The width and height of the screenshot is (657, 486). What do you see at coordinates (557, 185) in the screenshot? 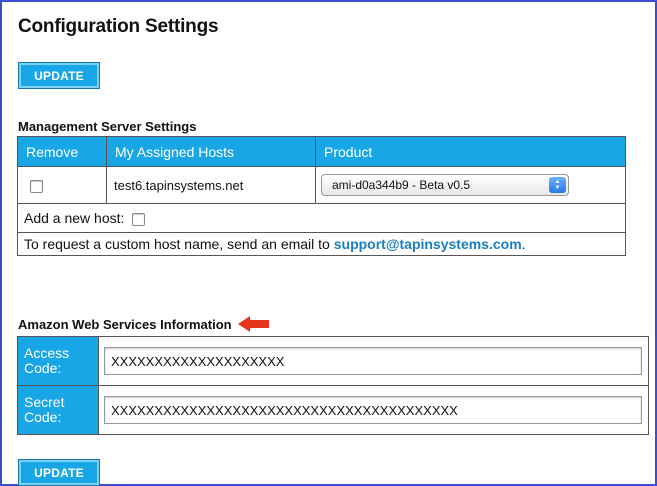
I see `up-down-chevron-icon: ▲ ▼` at bounding box center [557, 185].